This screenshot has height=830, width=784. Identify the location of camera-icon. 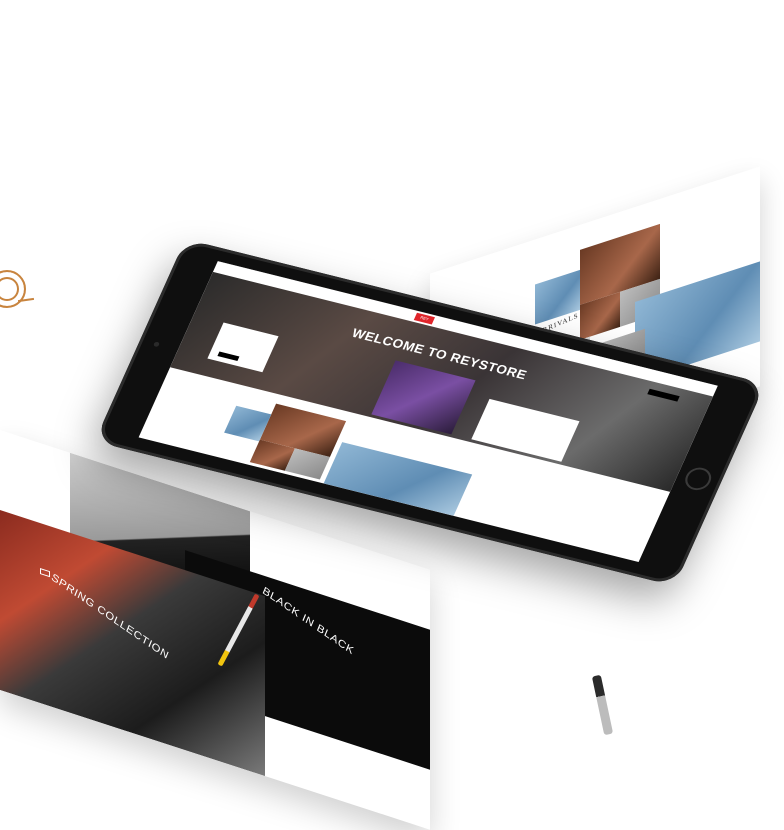
(156, 344).